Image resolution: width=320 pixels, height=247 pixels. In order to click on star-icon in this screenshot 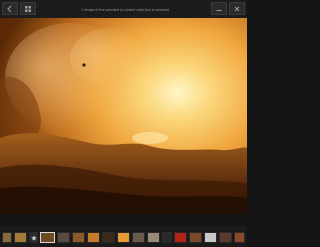, I will do `click(33, 237)`.